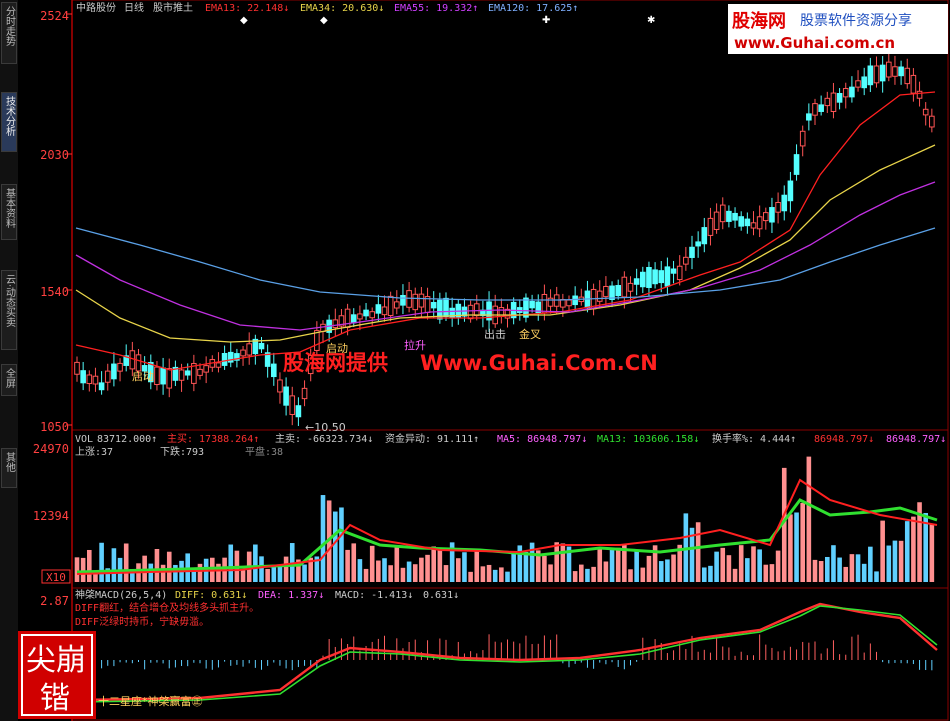  I want to click on macd-title: 神棨MACD(26,5,4), so click(121, 594).